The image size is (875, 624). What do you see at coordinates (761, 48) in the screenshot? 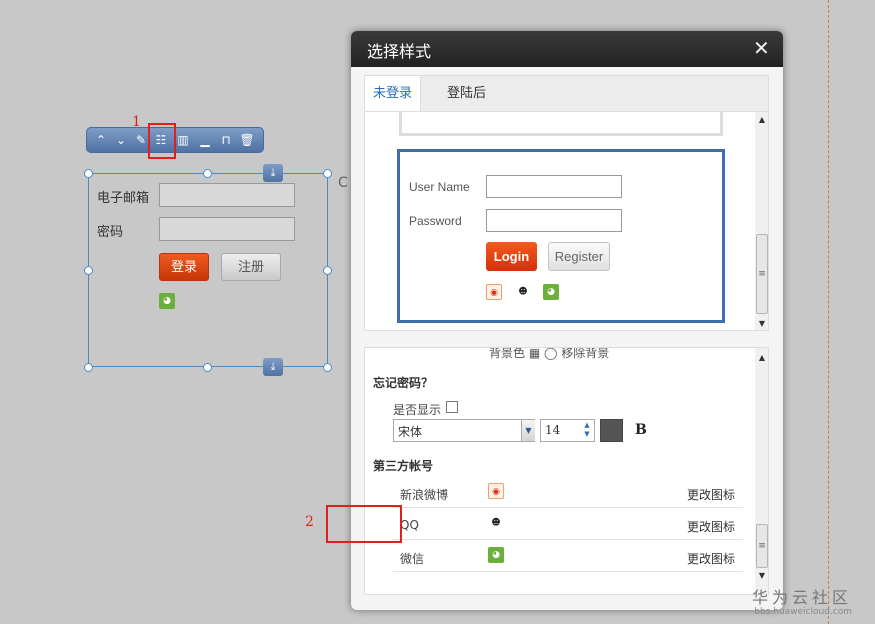
I see `close-icon: ✕` at bounding box center [761, 48].